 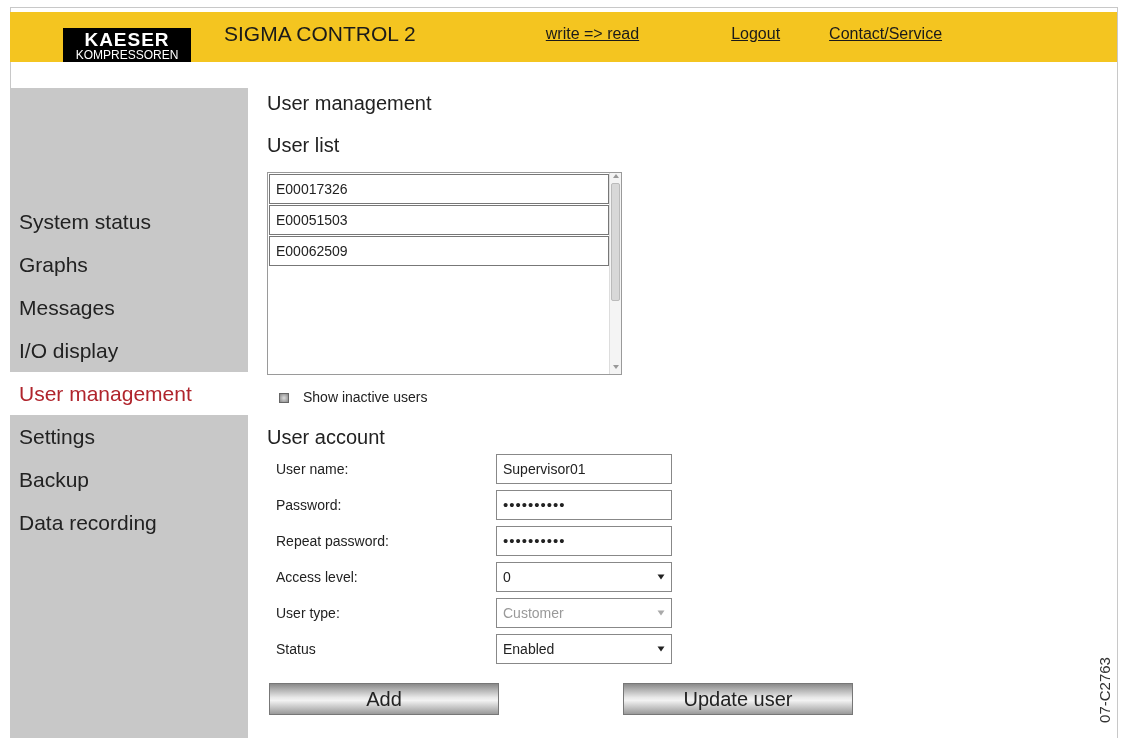 What do you see at coordinates (129, 221) in the screenshot?
I see `sidebar-item: System status` at bounding box center [129, 221].